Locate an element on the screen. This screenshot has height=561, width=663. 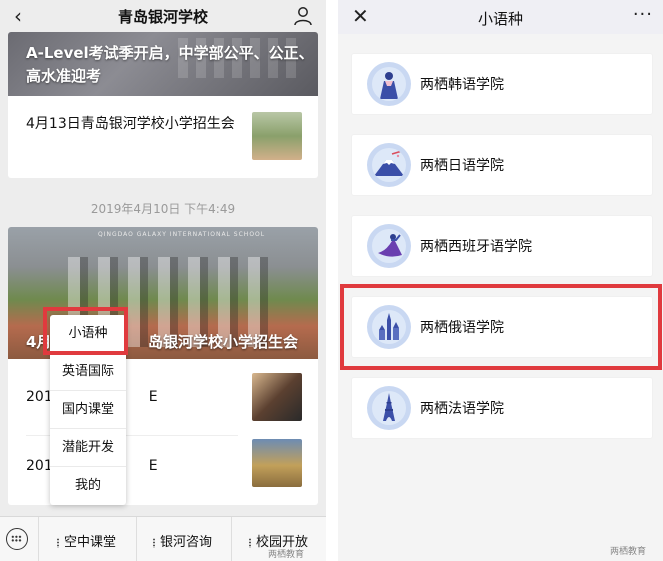
top-navigation-bar: ‹ 青岛银河学校 is located at coordinates (163, 16).